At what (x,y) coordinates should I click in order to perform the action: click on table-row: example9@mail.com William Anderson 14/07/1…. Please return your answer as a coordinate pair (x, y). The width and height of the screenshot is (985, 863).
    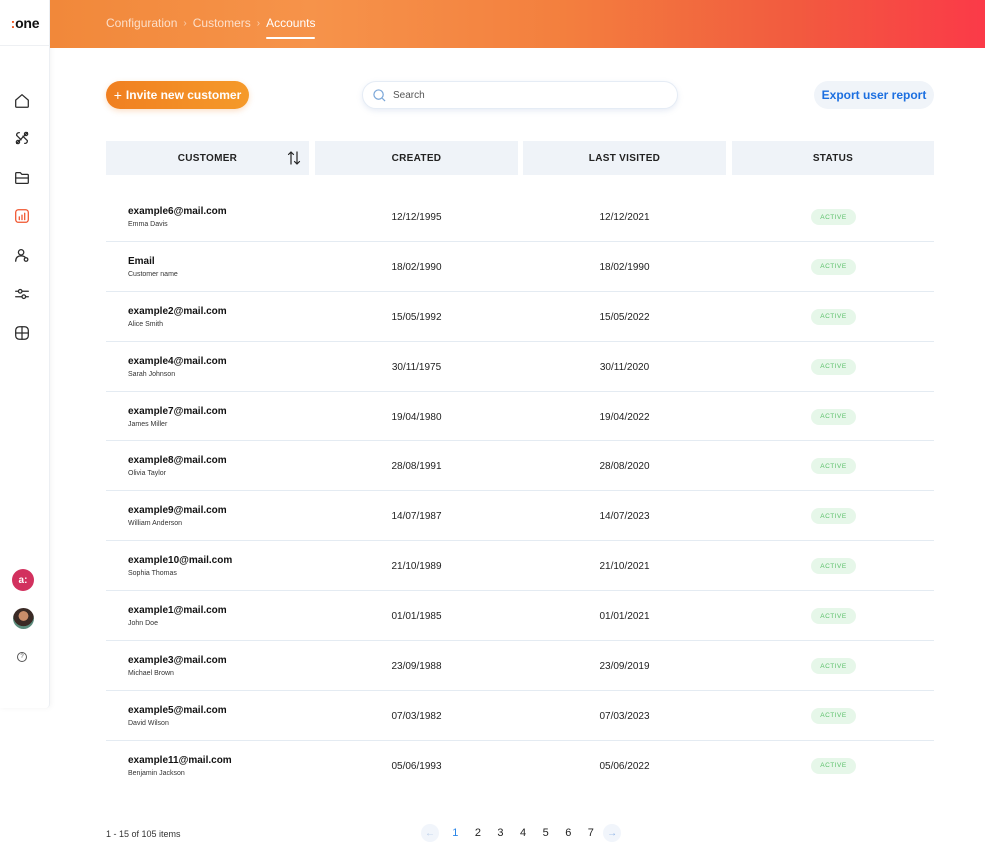
    Looking at the image, I should click on (520, 516).